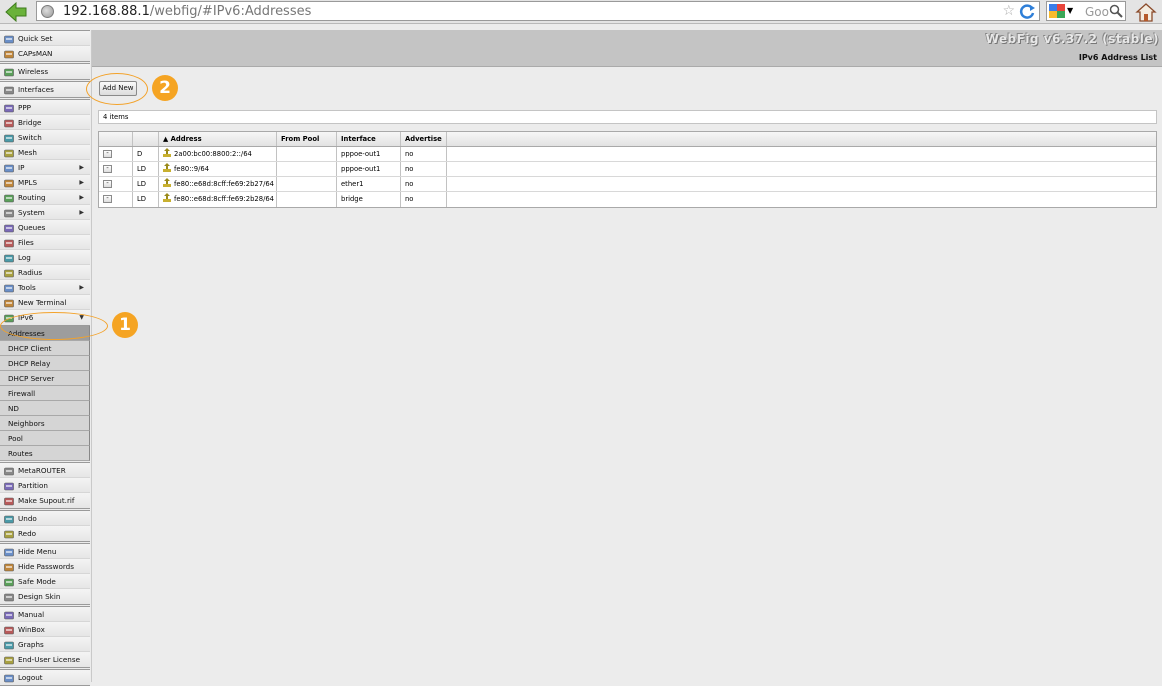 Image resolution: width=1162 pixels, height=686 pixels. I want to click on flags-cell: LD, so click(146, 199).